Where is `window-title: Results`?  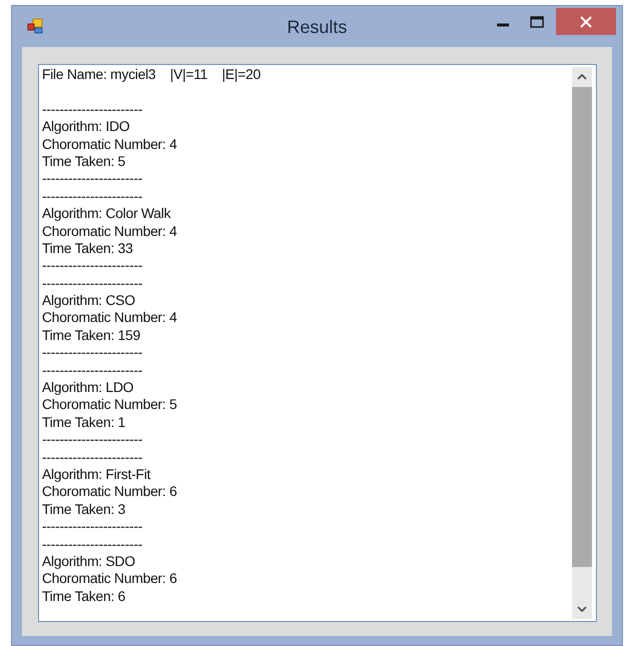 window-title: Results is located at coordinates (317, 27).